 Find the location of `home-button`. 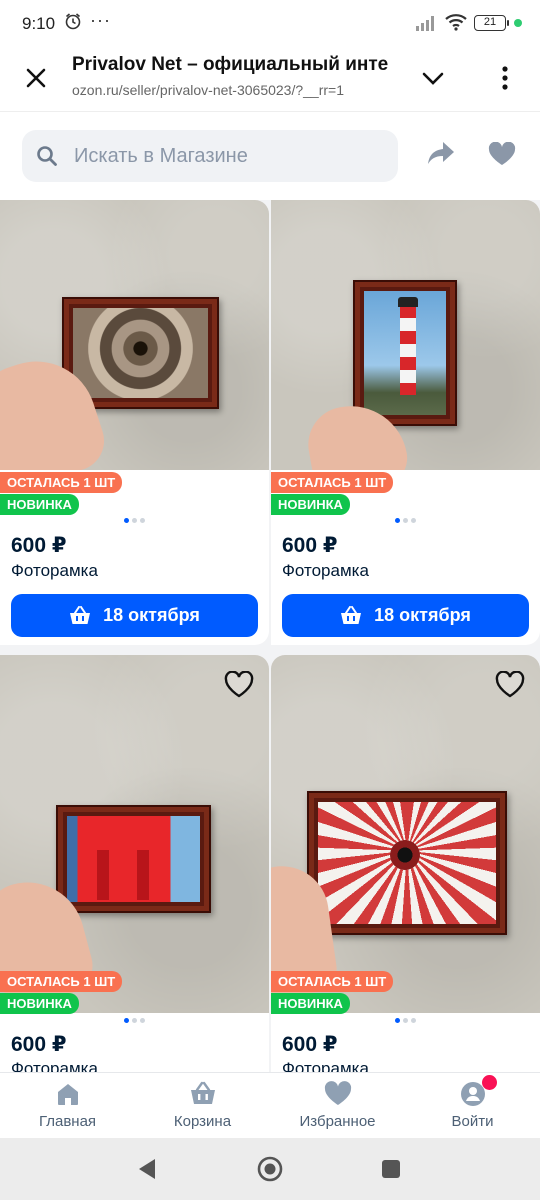

home-button is located at coordinates (270, 1171).